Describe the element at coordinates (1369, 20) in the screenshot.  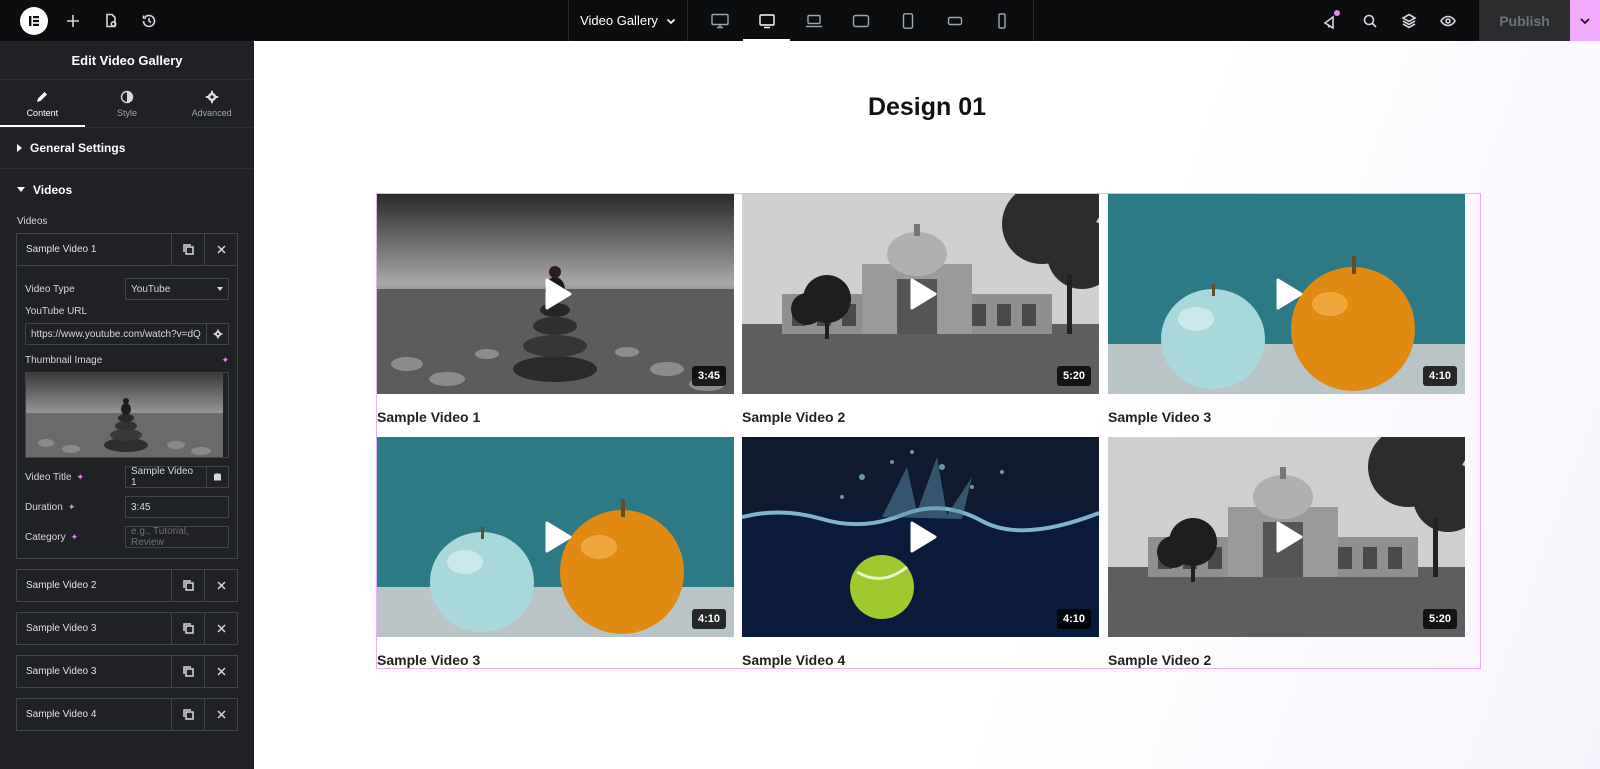
I see `search-icon` at that location.